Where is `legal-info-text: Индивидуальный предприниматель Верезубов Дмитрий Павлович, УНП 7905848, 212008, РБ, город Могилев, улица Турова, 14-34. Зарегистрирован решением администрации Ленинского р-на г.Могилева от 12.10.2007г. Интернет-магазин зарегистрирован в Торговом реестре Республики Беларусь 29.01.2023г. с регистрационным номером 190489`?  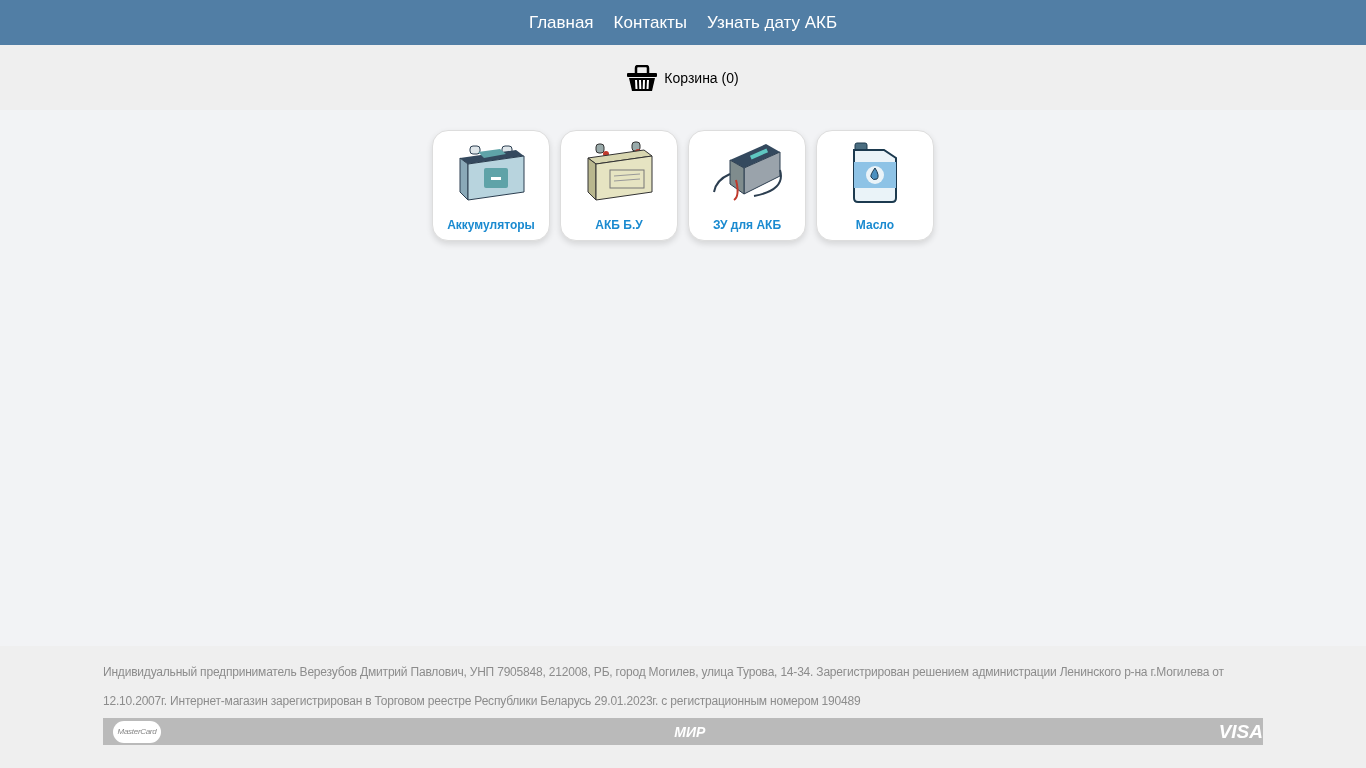
legal-info-text: Индивидуальный предприниматель Верезубов Дмитрий Павлович, УНП 7905848, 212008, РБ, город Могилев, улица Турова, 14-34. Зарегистрирован решением администрации Ленинского р-на г.Могилева от 12.10.2007г. Интернет-магазин зарегистрирован в Торговом реестре Республики Беларусь 29.01.2023г. с регистрационным номером 190489 is located at coordinates (664, 687).